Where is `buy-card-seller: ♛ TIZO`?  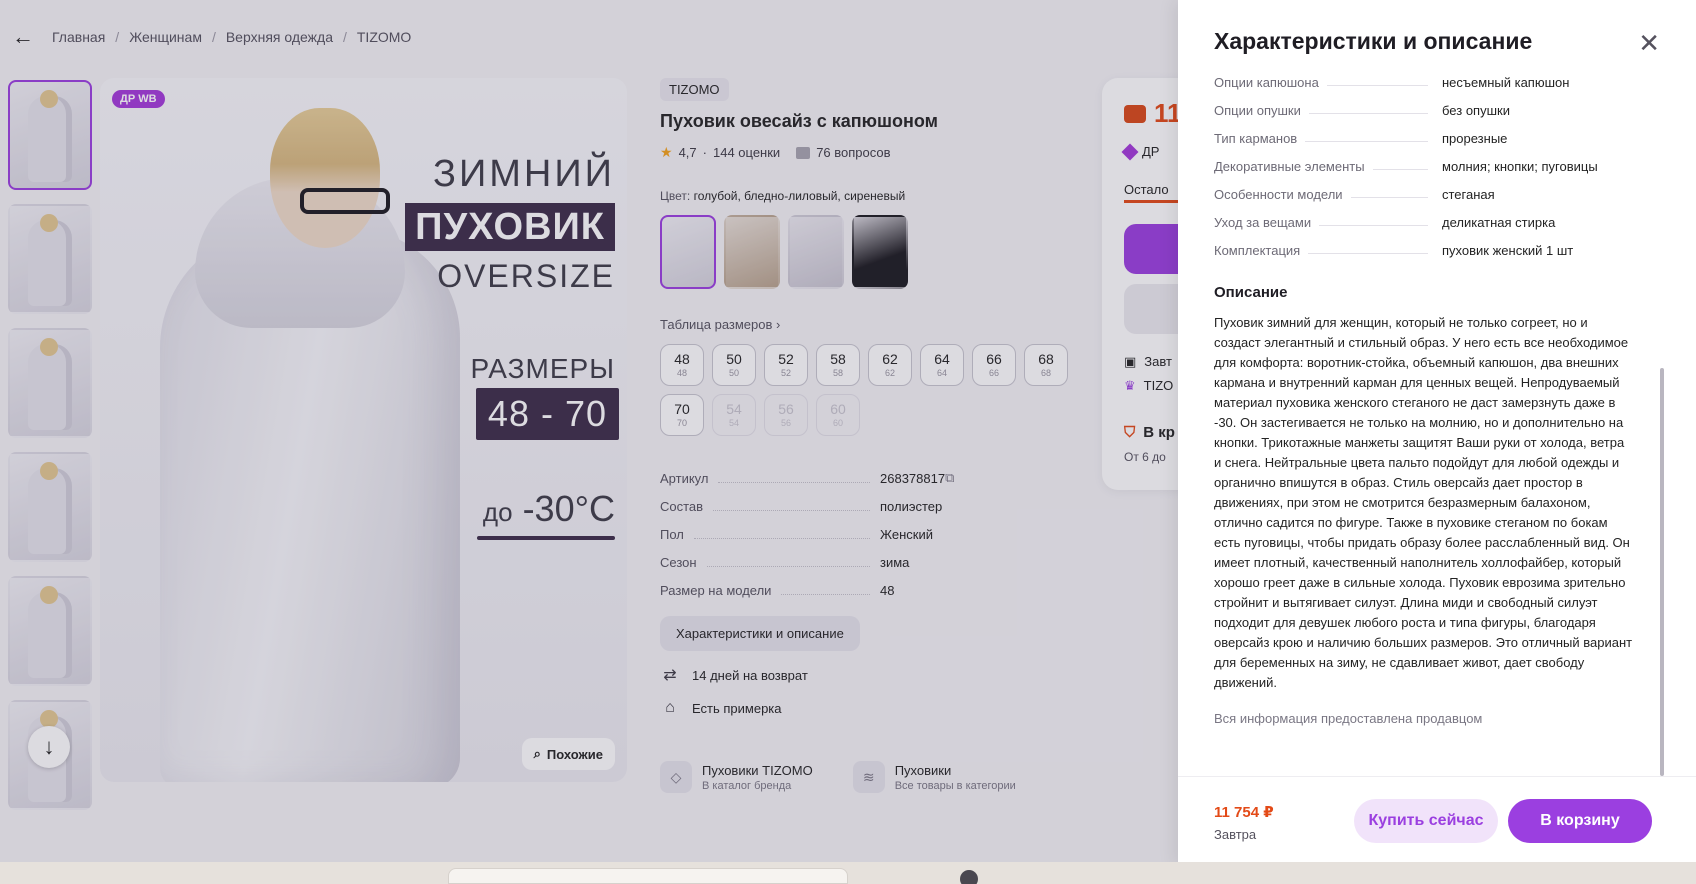
buy-card-seller: ♛ TIZO is located at coordinates (1148, 386).